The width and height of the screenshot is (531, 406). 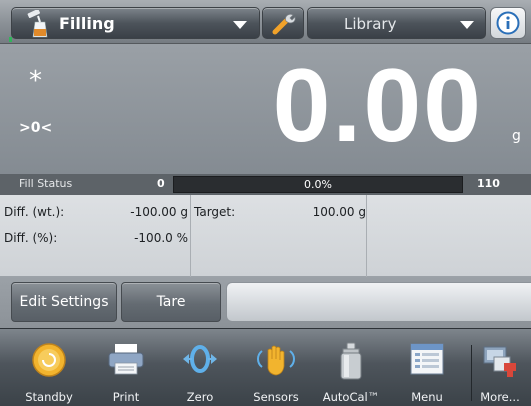 I want to click on fill-status-bar: Fill Status 0 0.0% 110, so click(x=265, y=184).